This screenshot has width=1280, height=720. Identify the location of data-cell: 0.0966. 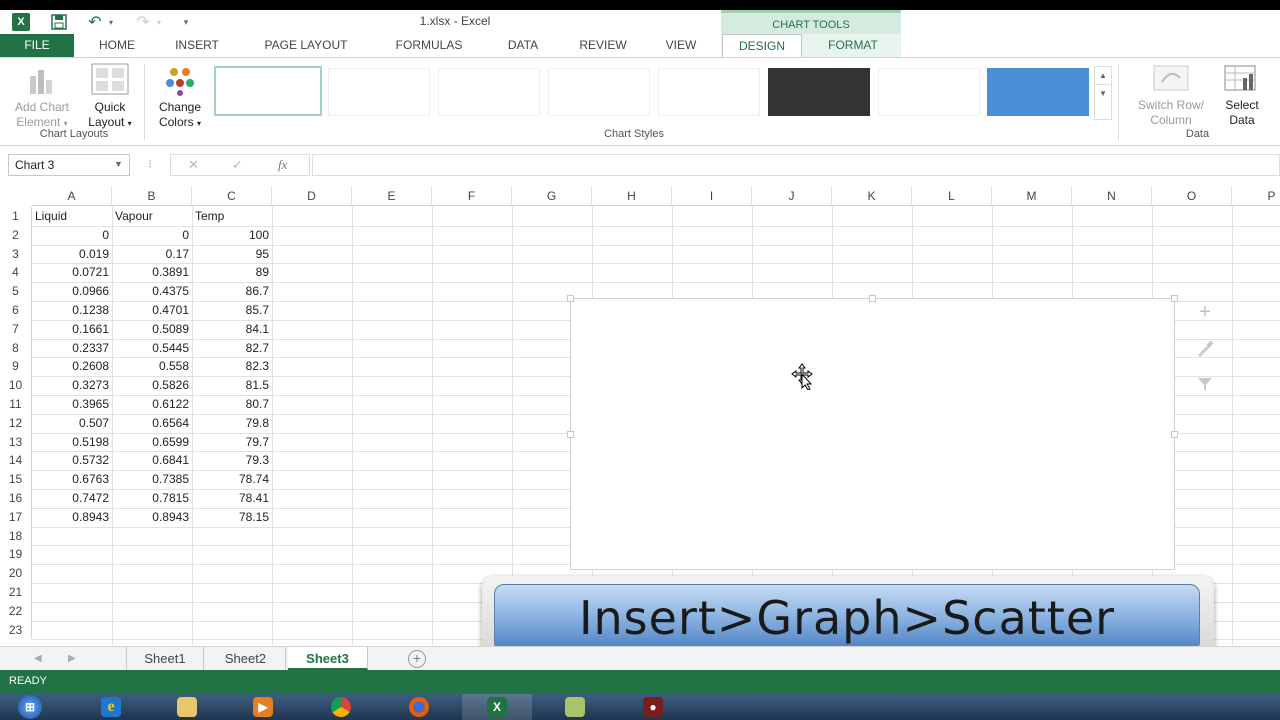
(72, 291).